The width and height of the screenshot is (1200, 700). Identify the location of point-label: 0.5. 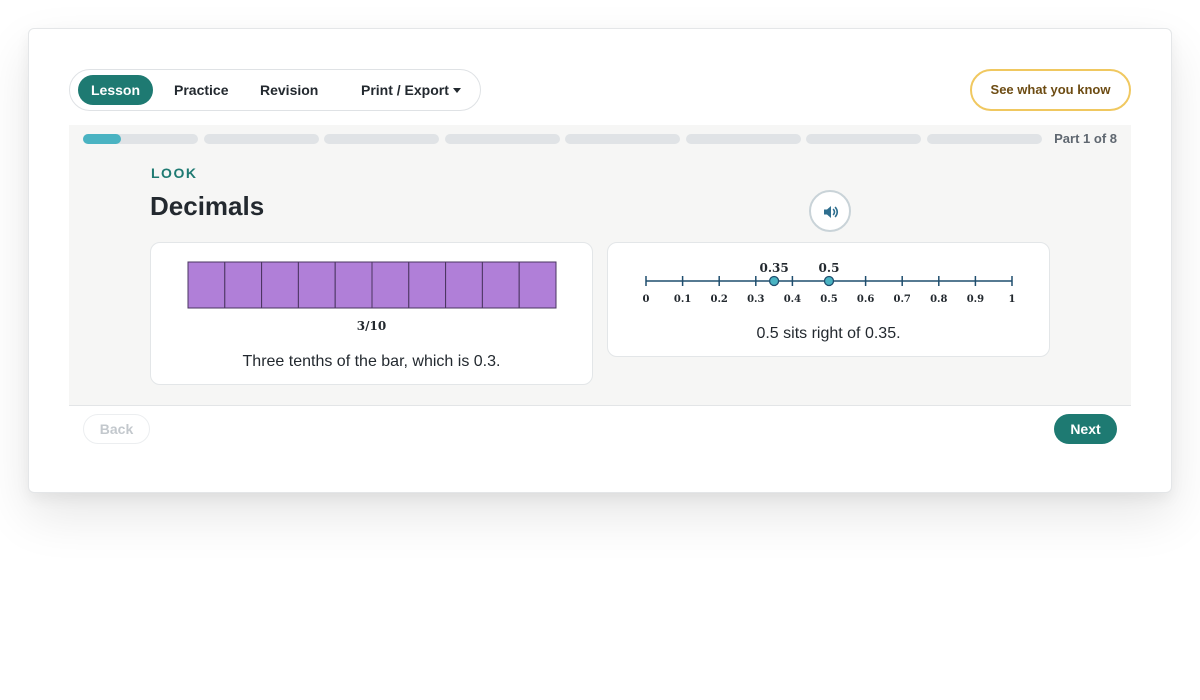
(829, 268).